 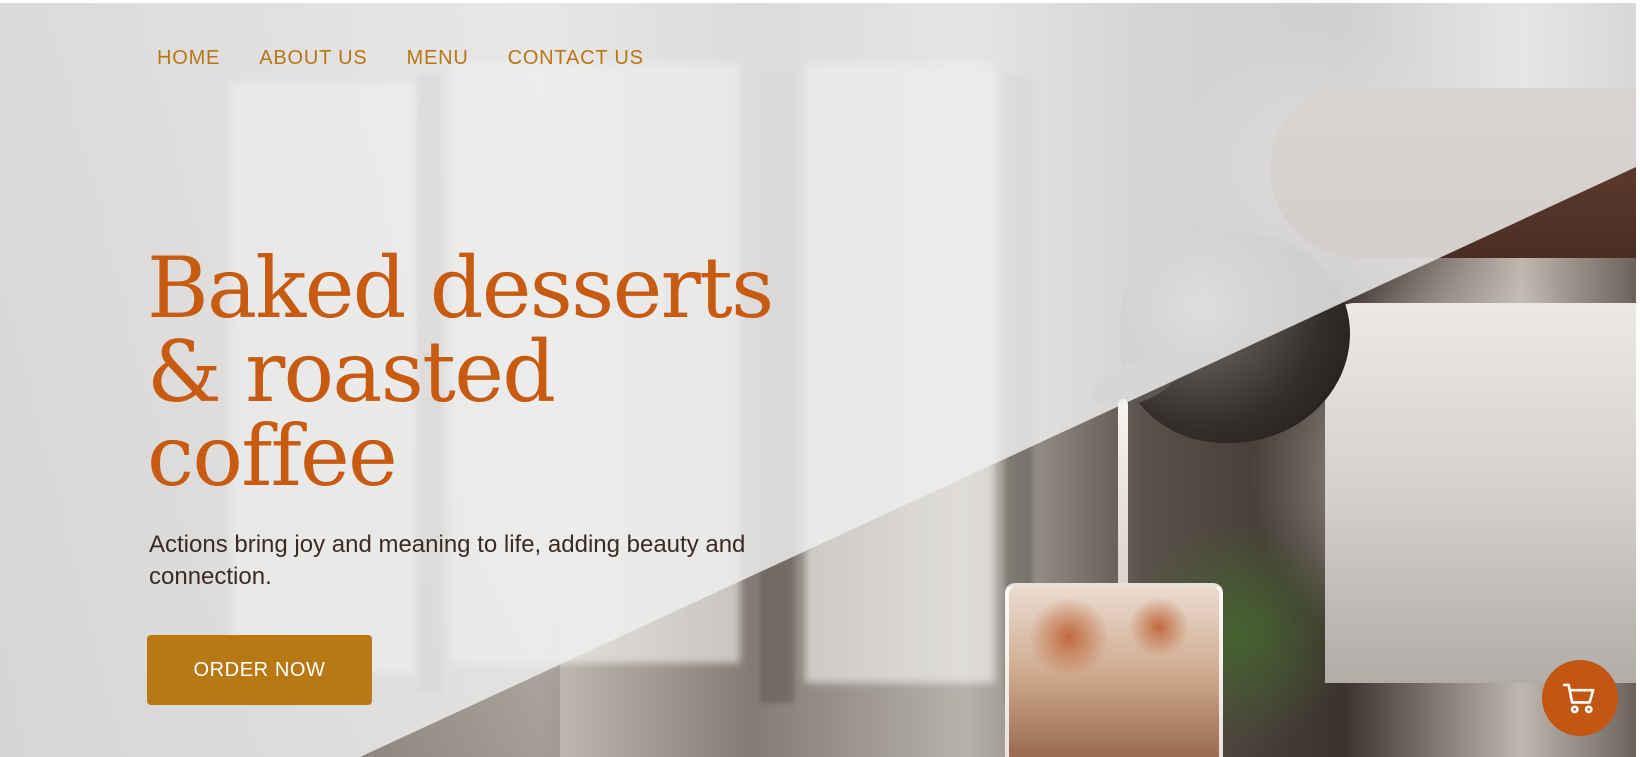 What do you see at coordinates (259, 670) in the screenshot?
I see `order-now-button: ORDER NOW` at bounding box center [259, 670].